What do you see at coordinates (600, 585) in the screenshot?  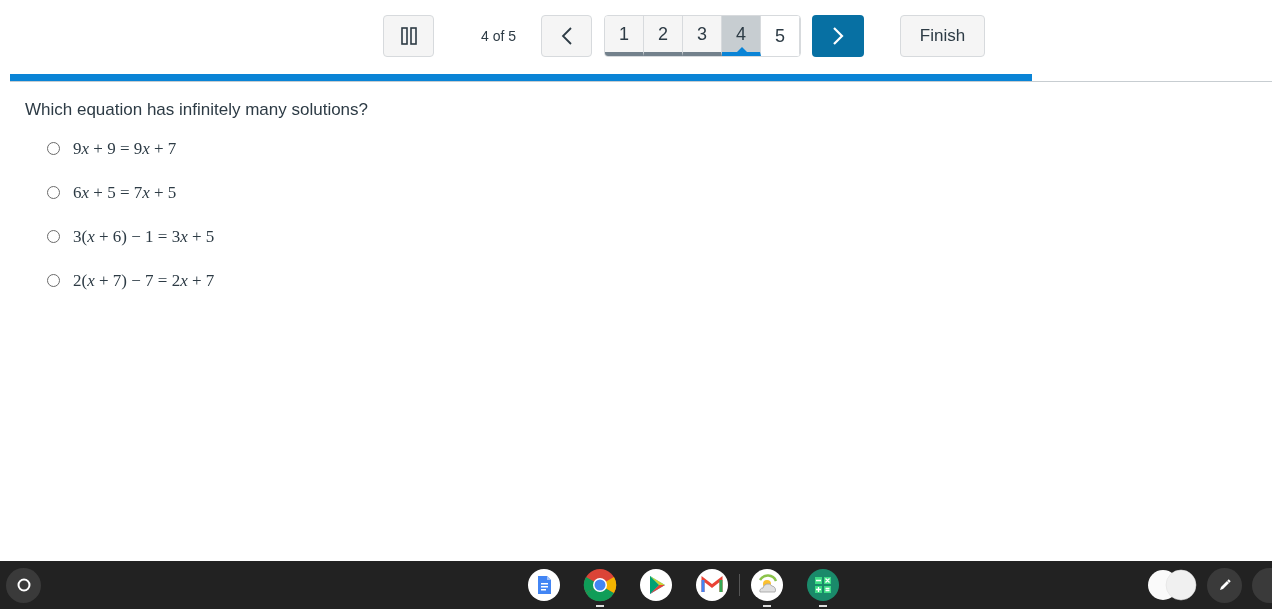 I see `browser-icon` at bounding box center [600, 585].